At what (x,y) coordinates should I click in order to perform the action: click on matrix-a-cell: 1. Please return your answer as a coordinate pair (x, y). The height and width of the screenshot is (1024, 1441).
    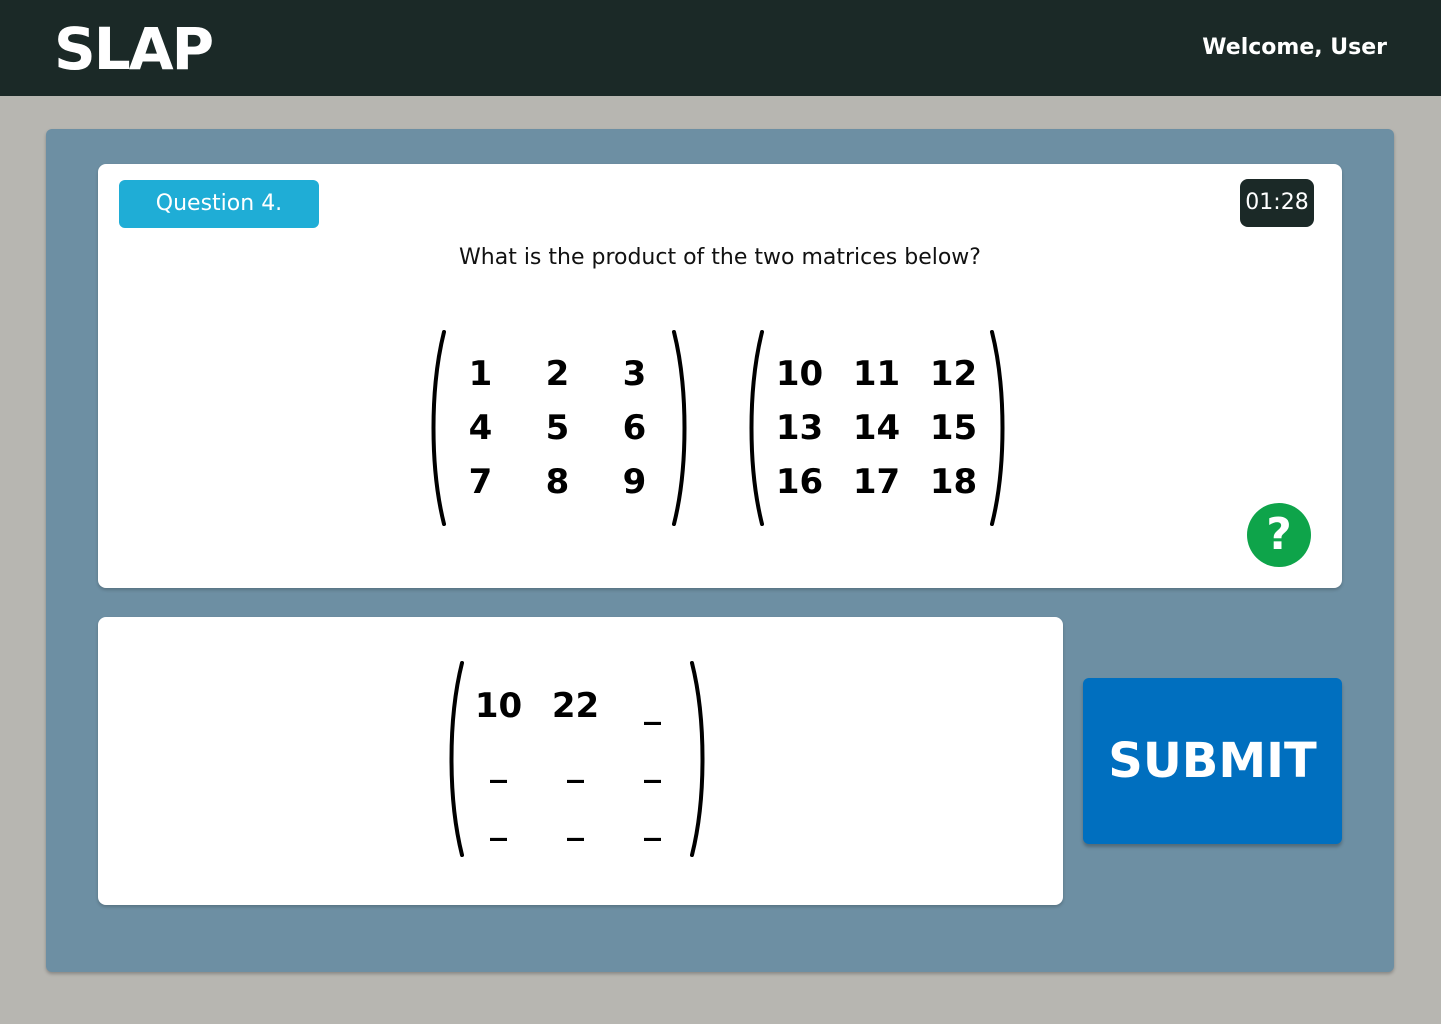
    Looking at the image, I should click on (480, 374).